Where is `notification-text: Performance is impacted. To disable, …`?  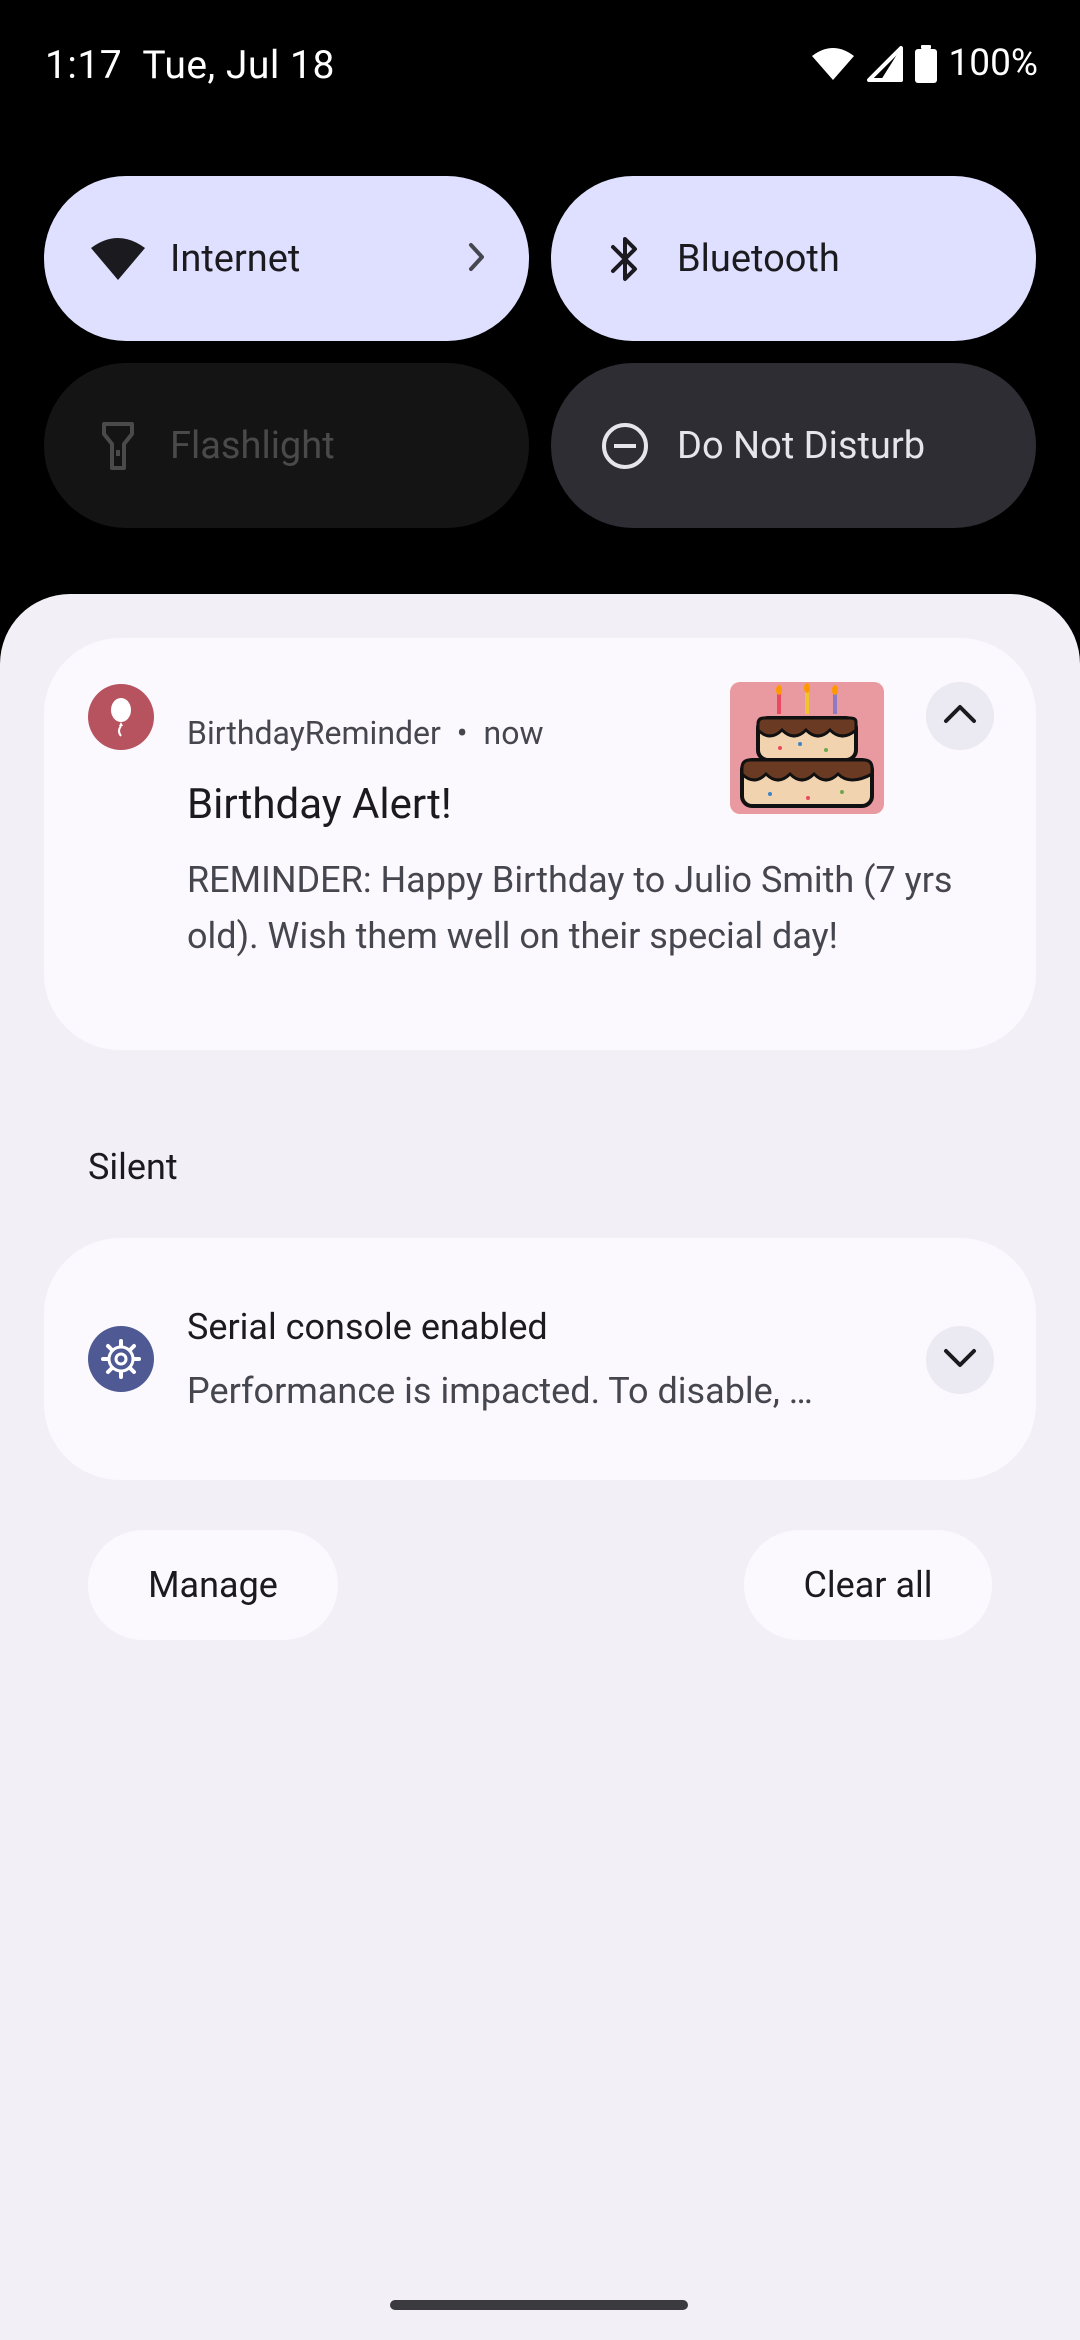
notification-text: Performance is impacted. To disable, … is located at coordinates (500, 1391).